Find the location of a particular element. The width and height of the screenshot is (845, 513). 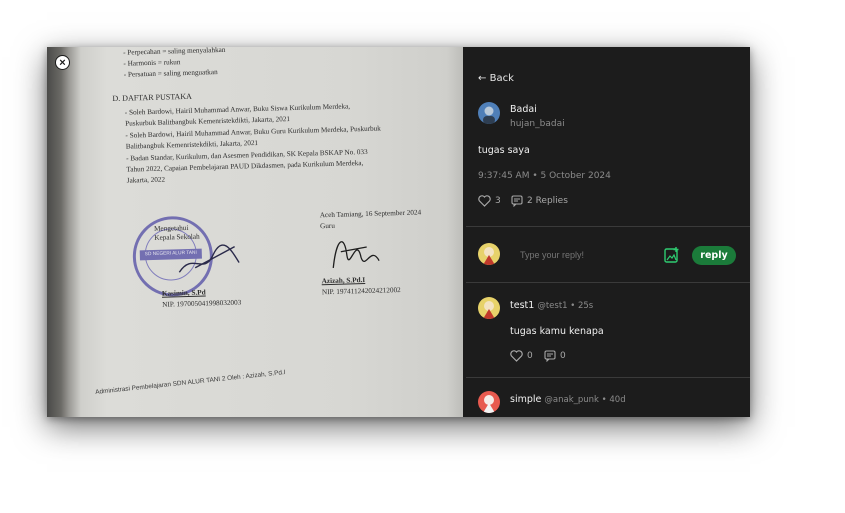

image-attach-icon is located at coordinates (672, 255).